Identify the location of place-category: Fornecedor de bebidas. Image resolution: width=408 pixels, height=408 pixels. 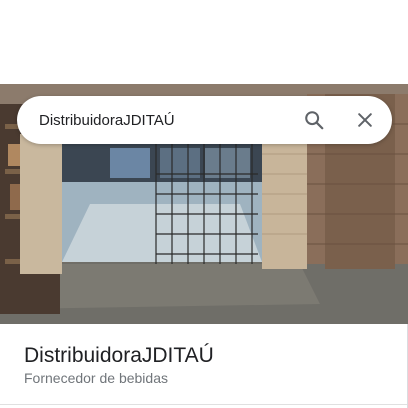
(96, 378).